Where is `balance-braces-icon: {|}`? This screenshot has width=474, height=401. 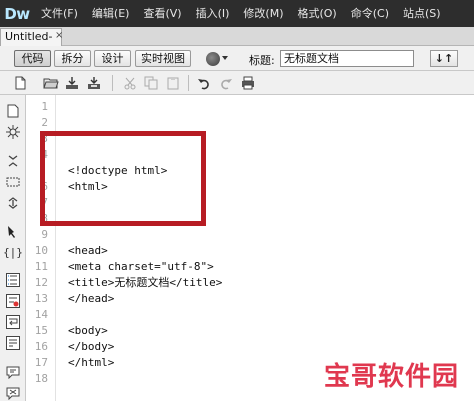
balance-braces-icon: {|} is located at coordinates (13, 252).